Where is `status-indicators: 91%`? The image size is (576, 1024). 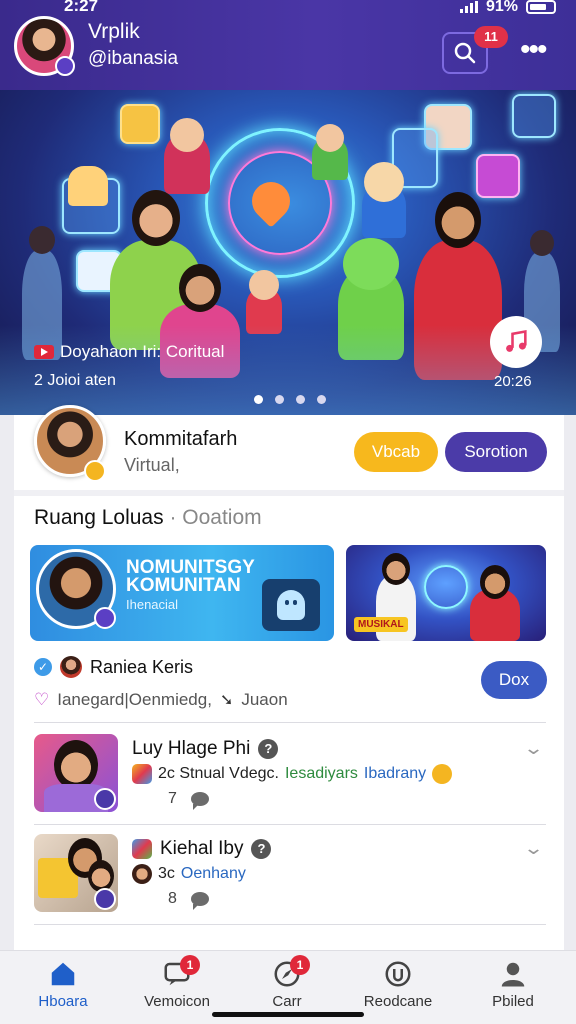
status-indicators: 91% is located at coordinates (507, 8).